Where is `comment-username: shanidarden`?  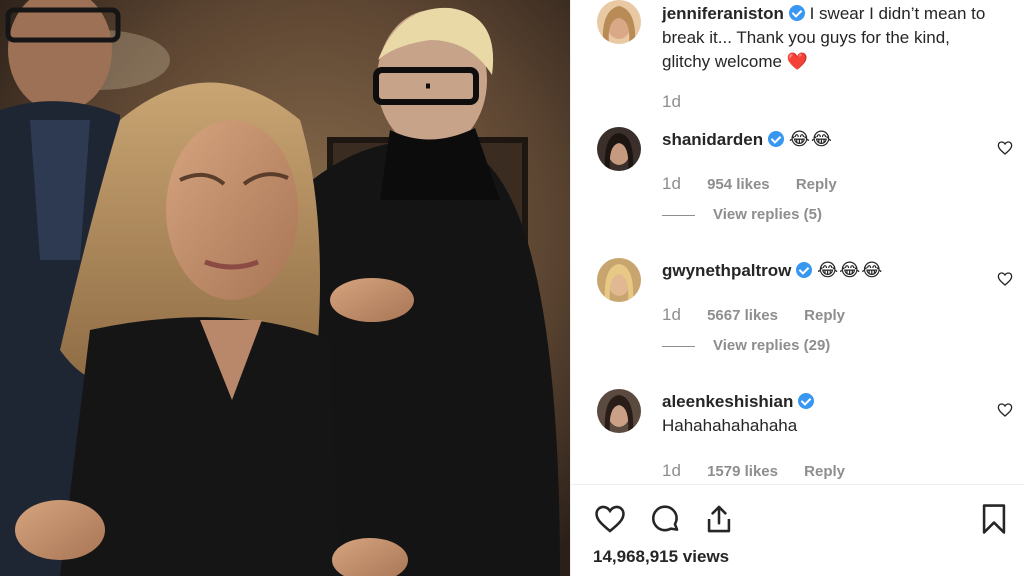
comment-username: shanidarden is located at coordinates (712, 139).